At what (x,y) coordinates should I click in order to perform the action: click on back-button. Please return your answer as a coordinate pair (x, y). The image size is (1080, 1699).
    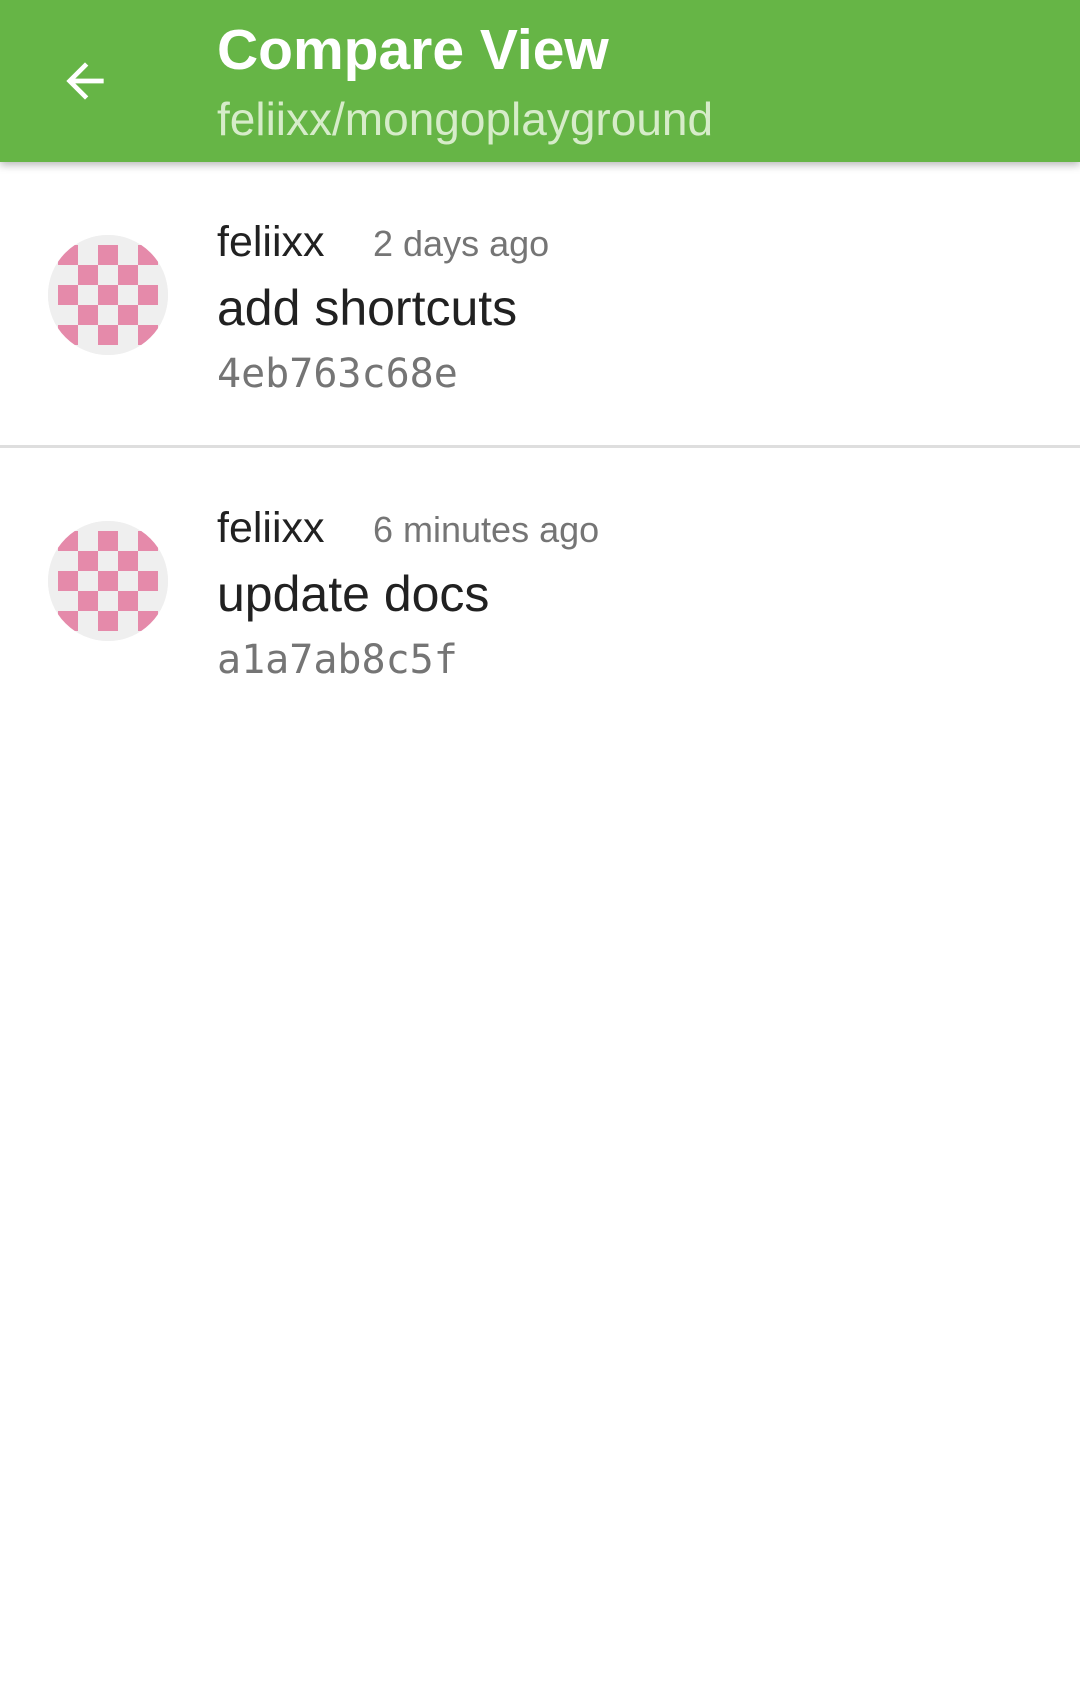
    Looking at the image, I should click on (85, 81).